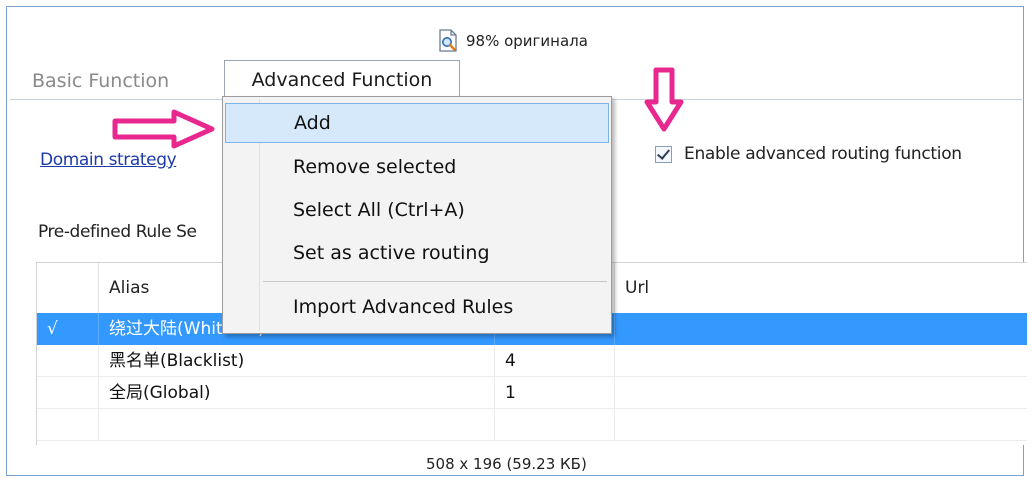 This screenshot has height=483, width=1032. What do you see at coordinates (68, 329) in the screenshot?
I see `row-active-mark: √` at bounding box center [68, 329].